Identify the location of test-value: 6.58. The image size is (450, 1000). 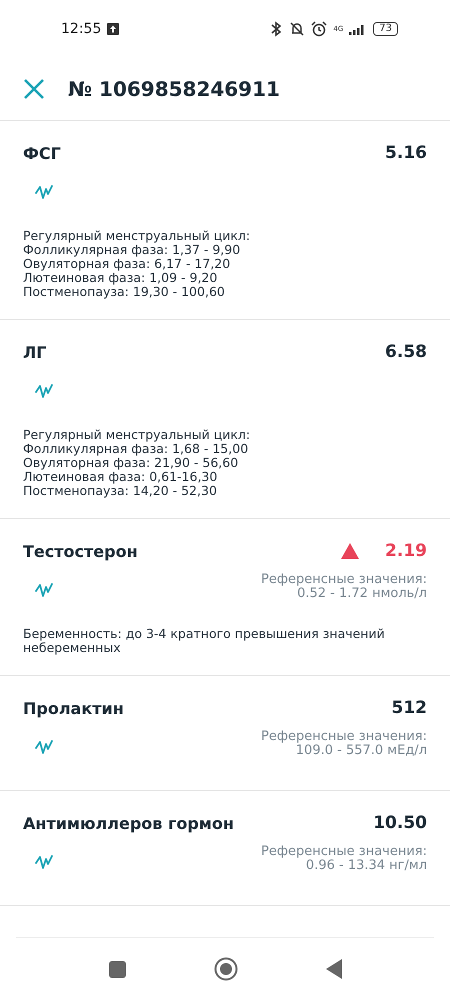
(406, 352).